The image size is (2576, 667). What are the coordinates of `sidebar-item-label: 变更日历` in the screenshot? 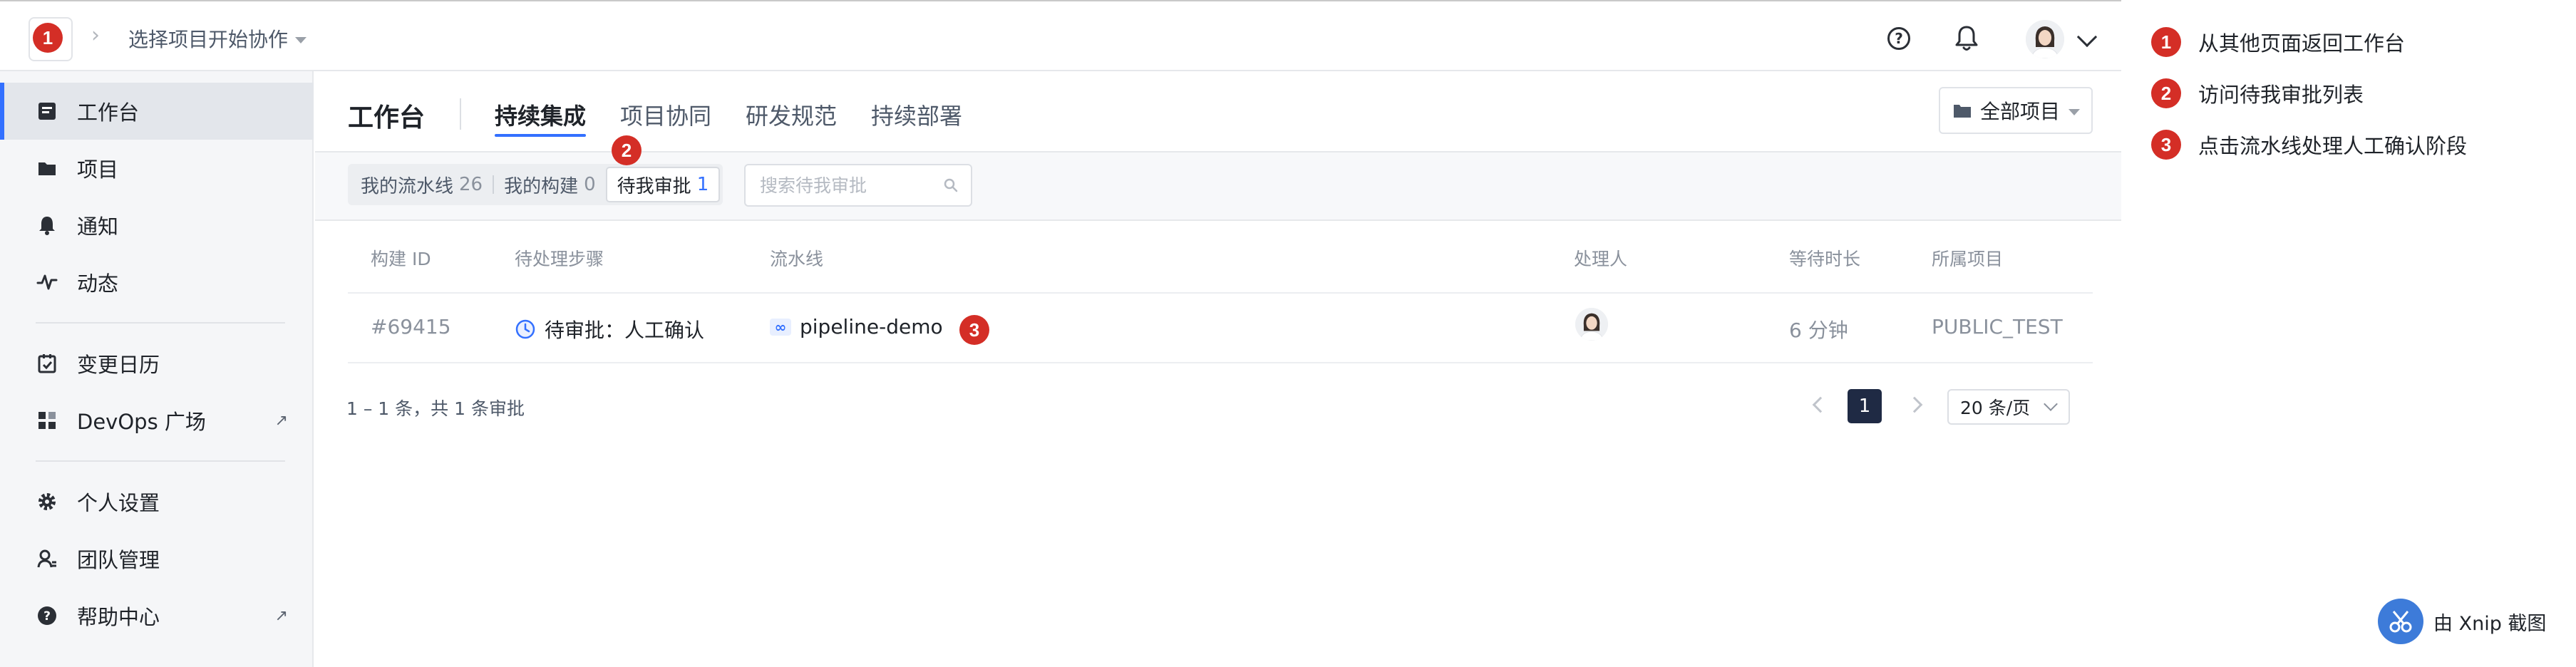 It's located at (118, 365).